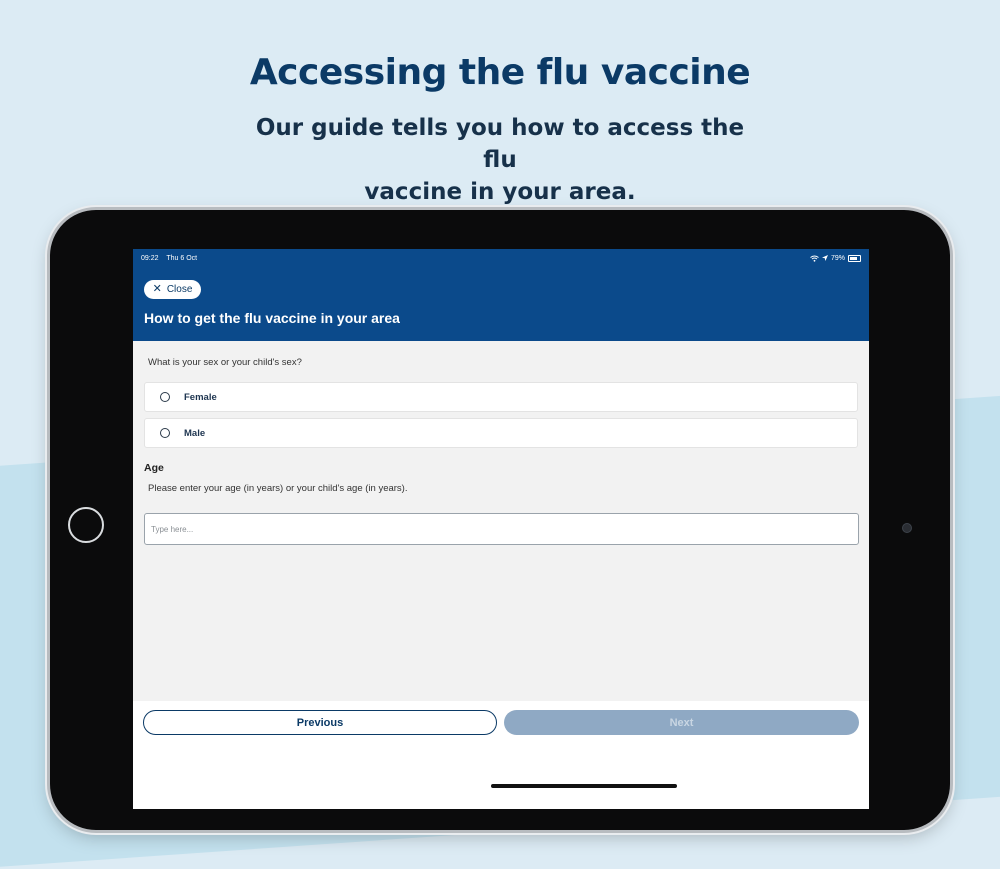  I want to click on option-label: Male, so click(195, 433).